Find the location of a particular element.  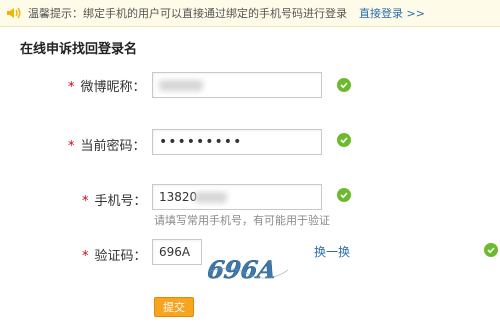

tip-bar: 温馨提示：绑定手机的用户可以直接通过绑定的手机号码进行登录 直接登录 >> is located at coordinates (250, 13).